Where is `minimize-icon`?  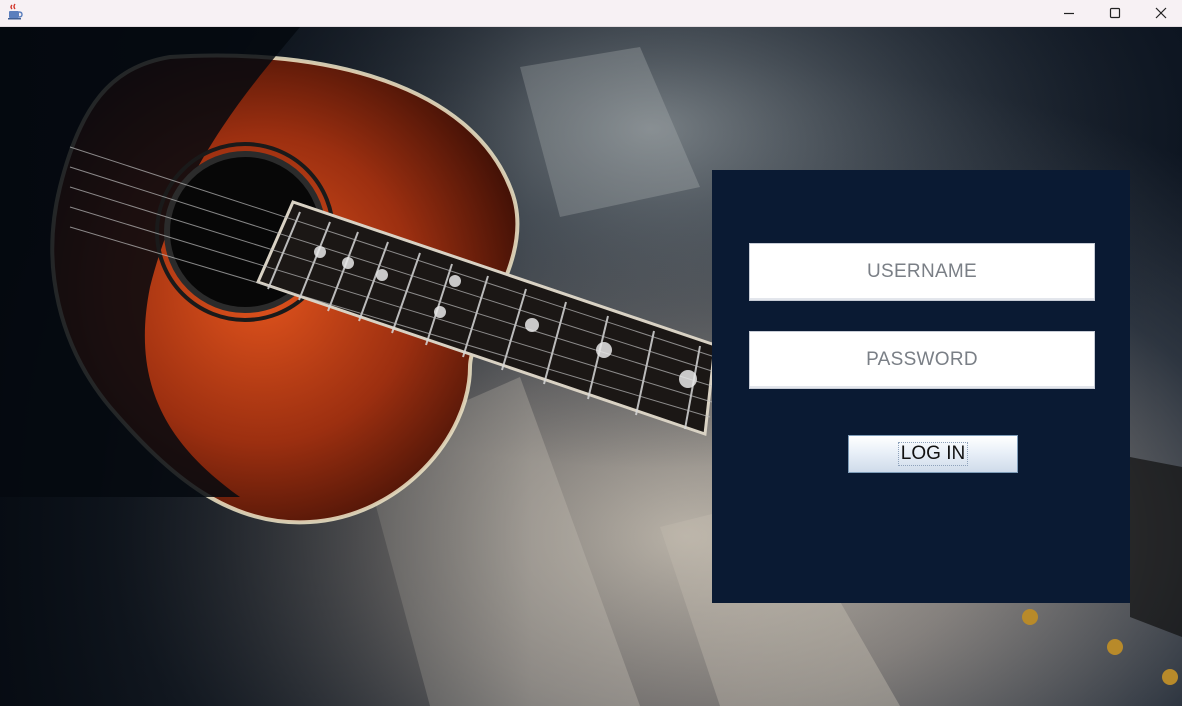 minimize-icon is located at coordinates (1069, 13).